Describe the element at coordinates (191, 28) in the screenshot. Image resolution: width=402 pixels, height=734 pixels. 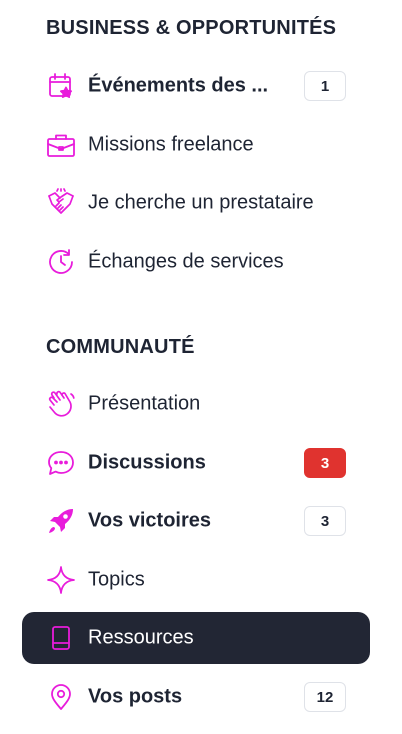
I see `section-title-business: BUSINESS & OPPORTUNITÉS` at that location.